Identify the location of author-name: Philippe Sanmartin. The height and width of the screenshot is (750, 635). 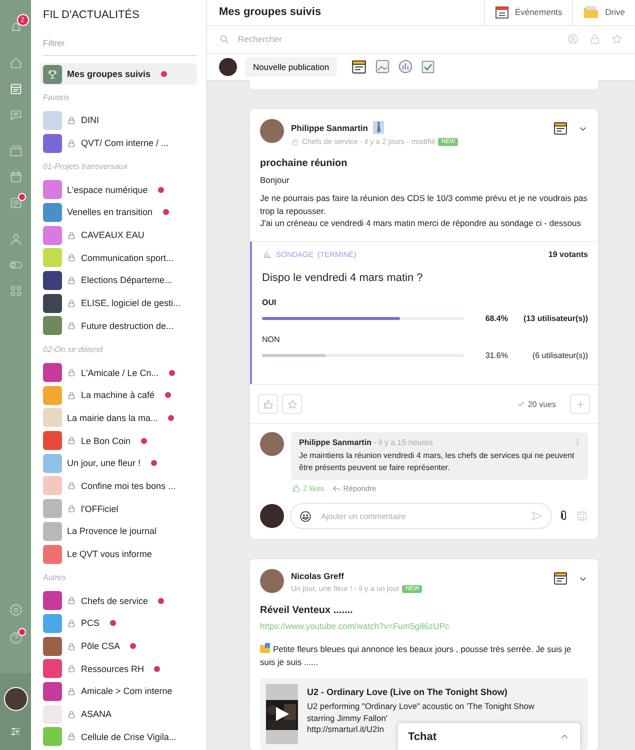
(329, 127).